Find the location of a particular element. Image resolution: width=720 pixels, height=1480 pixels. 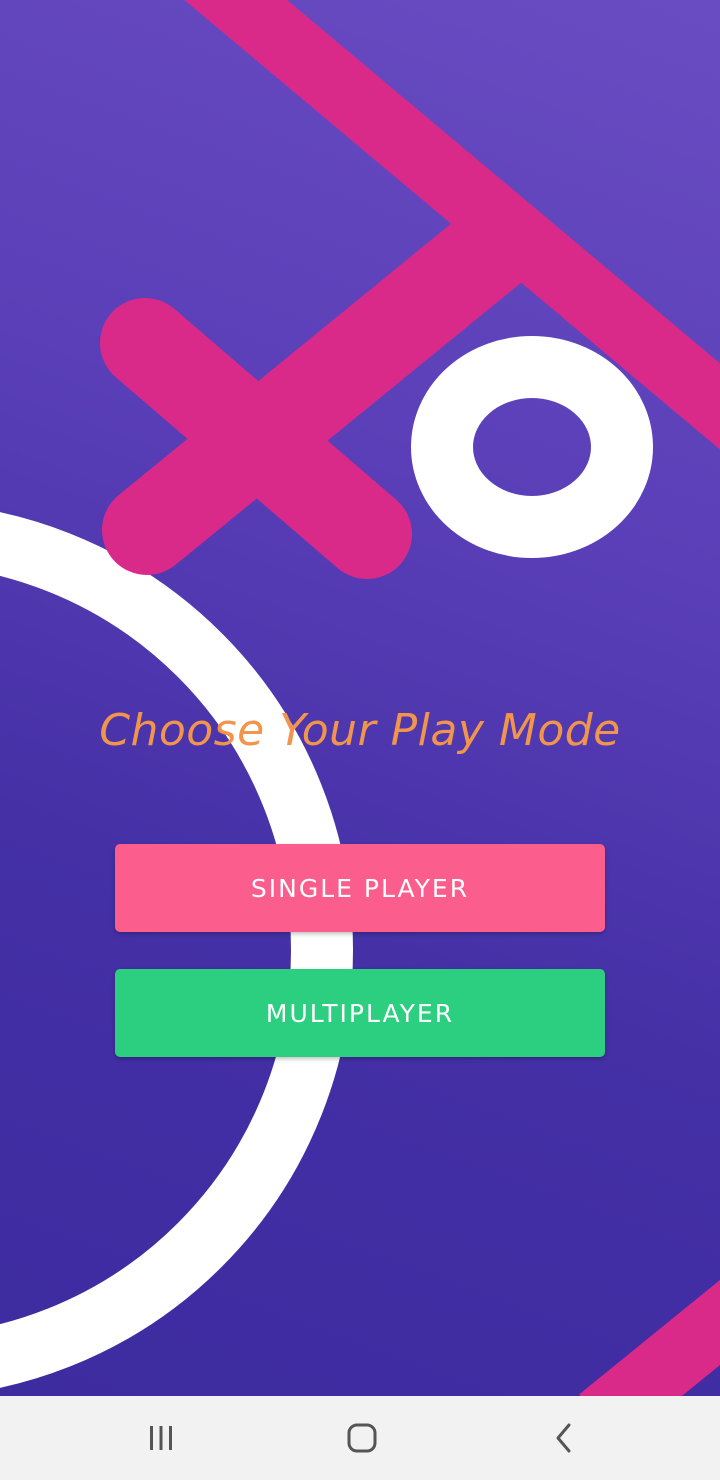

back-button is located at coordinates (564, 1438).